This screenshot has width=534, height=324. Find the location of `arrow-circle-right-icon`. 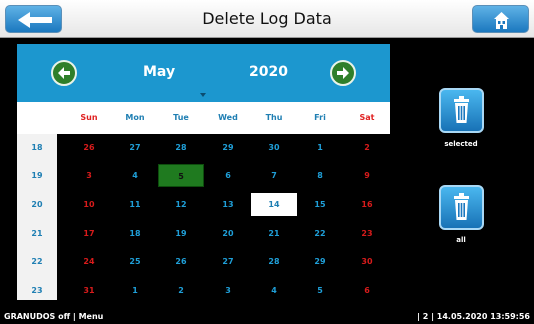

arrow-circle-right-icon is located at coordinates (343, 73).